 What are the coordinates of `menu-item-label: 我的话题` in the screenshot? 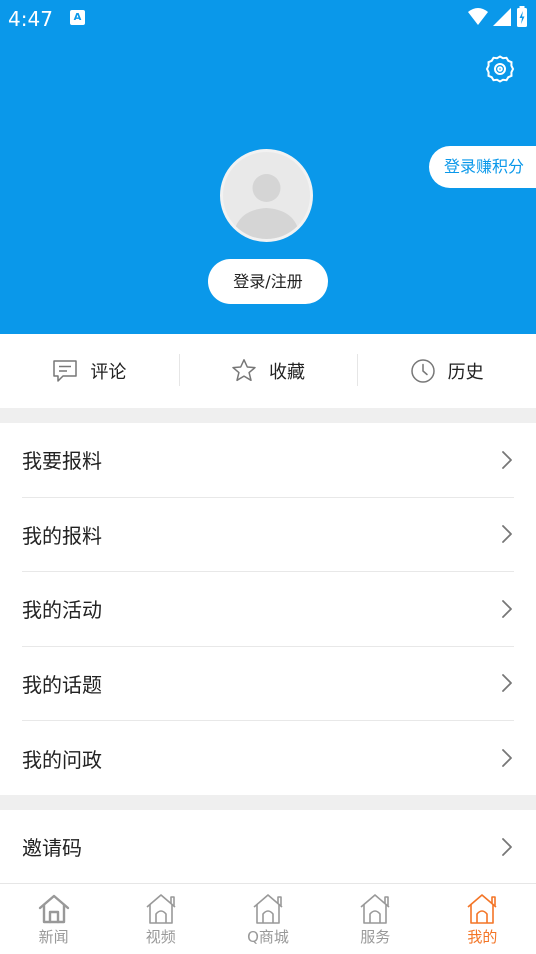 It's located at (62, 684).